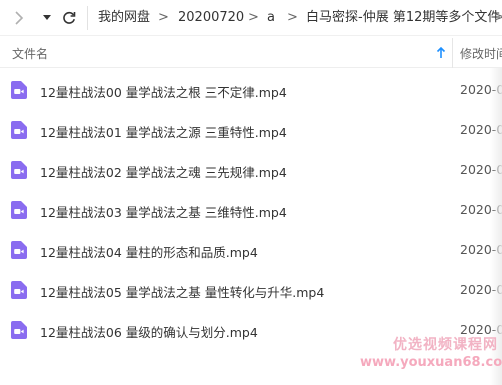 The width and height of the screenshot is (502, 385). Describe the element at coordinates (431, 362) in the screenshot. I see `watermark-url: www.youxuan68.com` at that location.